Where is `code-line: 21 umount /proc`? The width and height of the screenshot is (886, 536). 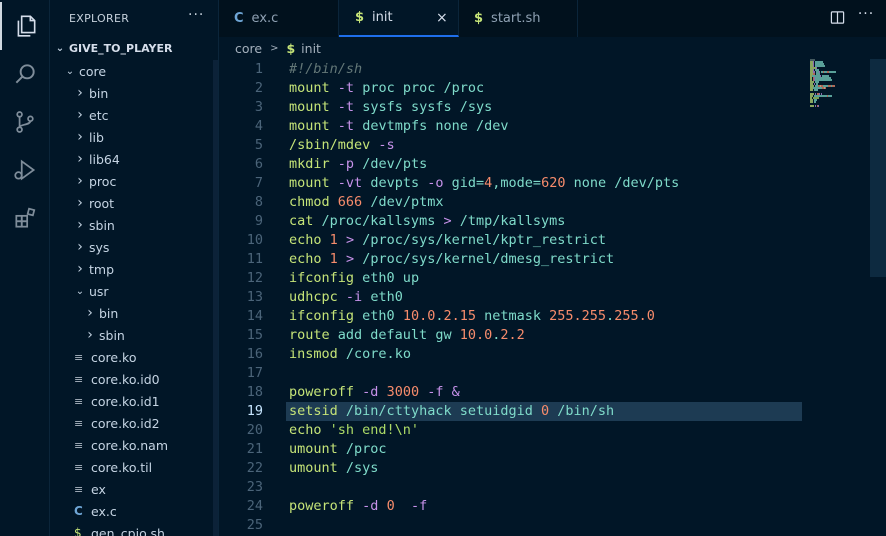
code-line: 21 umount /proc is located at coordinates (519, 449).